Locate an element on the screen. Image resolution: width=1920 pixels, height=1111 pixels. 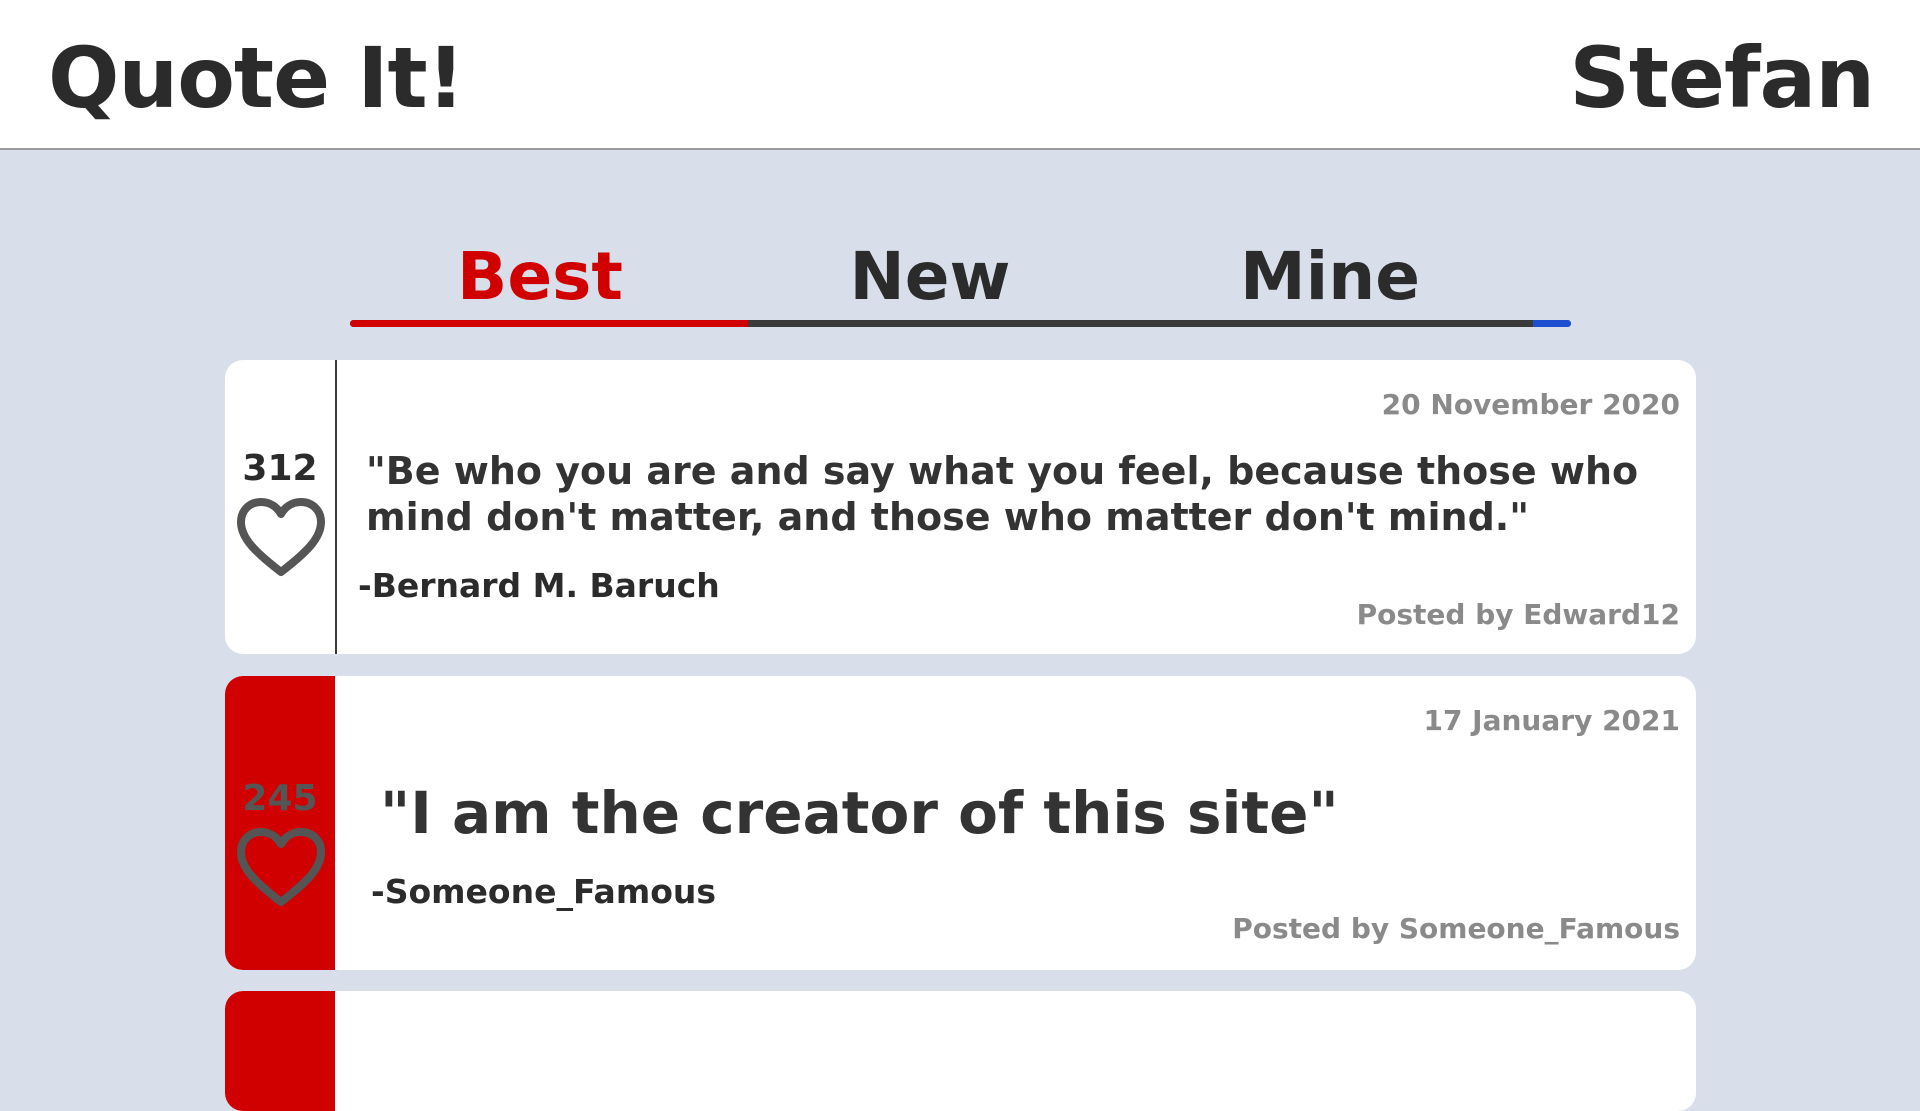
vote-column: 312 is located at coordinates (281, 507).